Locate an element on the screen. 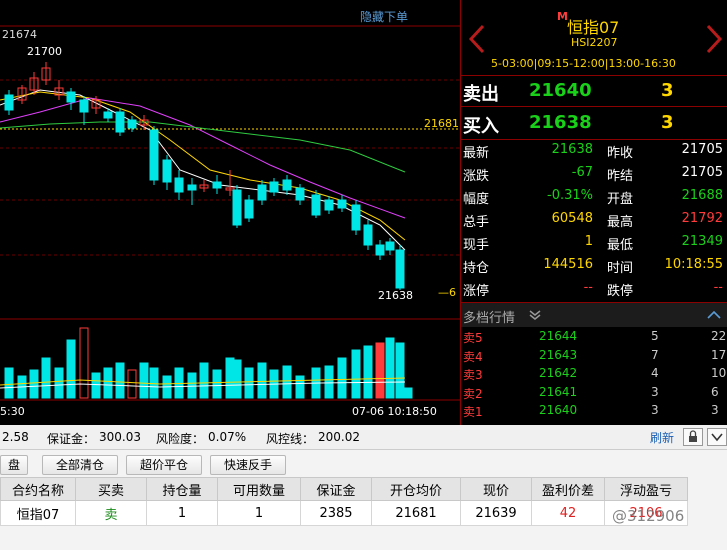 Image resolution: width=727 pixels, height=550 pixels. risk-value: 0.07% is located at coordinates (227, 437).